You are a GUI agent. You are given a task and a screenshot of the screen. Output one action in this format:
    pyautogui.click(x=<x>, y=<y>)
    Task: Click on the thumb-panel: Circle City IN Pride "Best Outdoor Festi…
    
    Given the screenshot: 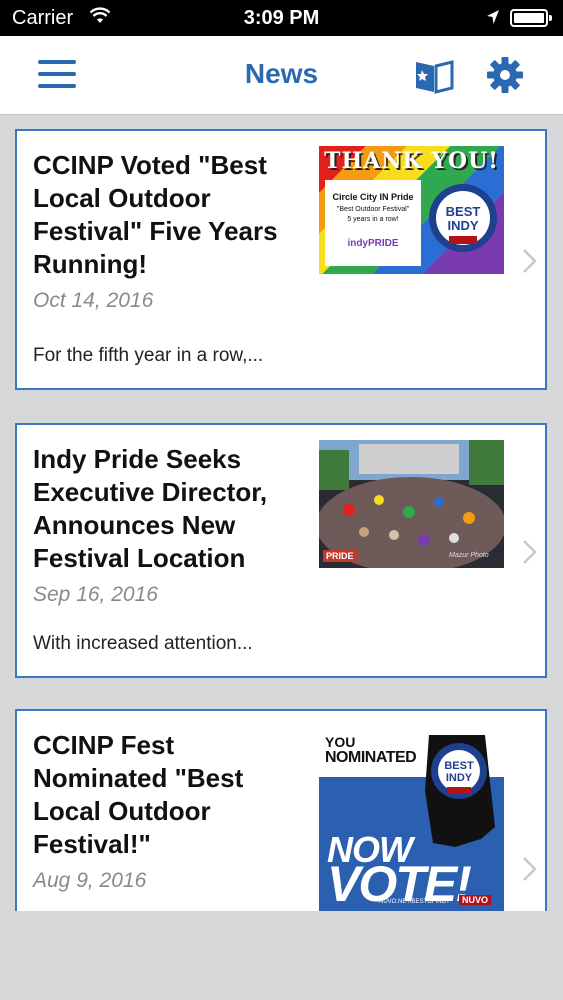 What is the action you would take?
    pyautogui.click(x=373, y=223)
    